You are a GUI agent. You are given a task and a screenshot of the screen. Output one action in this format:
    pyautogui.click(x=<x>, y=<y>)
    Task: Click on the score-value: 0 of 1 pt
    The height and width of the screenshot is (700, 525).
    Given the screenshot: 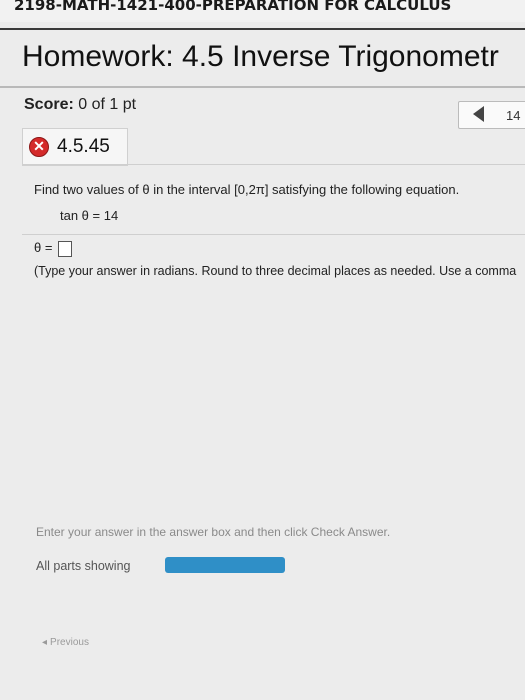 What is the action you would take?
    pyautogui.click(x=107, y=104)
    